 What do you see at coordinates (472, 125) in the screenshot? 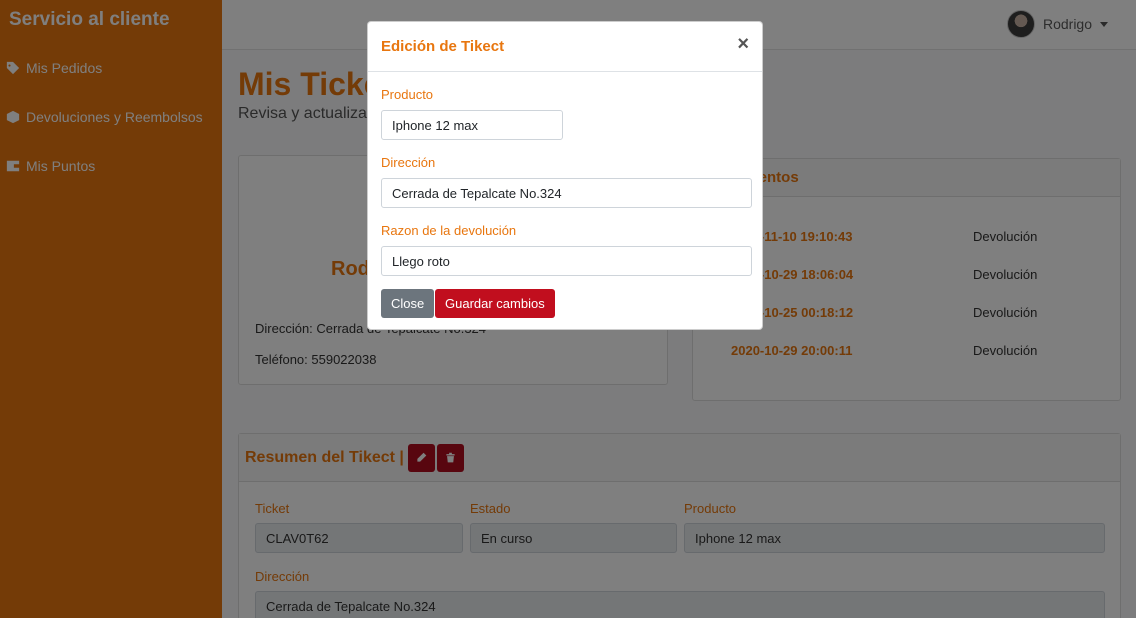
I see `product-input` at bounding box center [472, 125].